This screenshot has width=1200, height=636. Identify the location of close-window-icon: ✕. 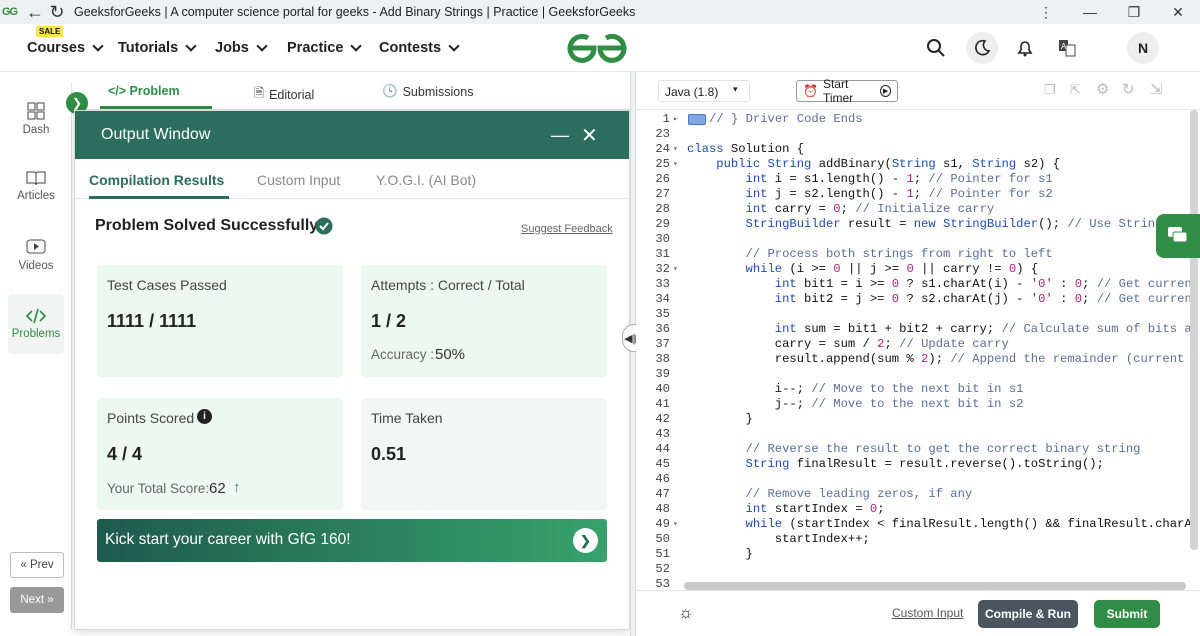
(1178, 12).